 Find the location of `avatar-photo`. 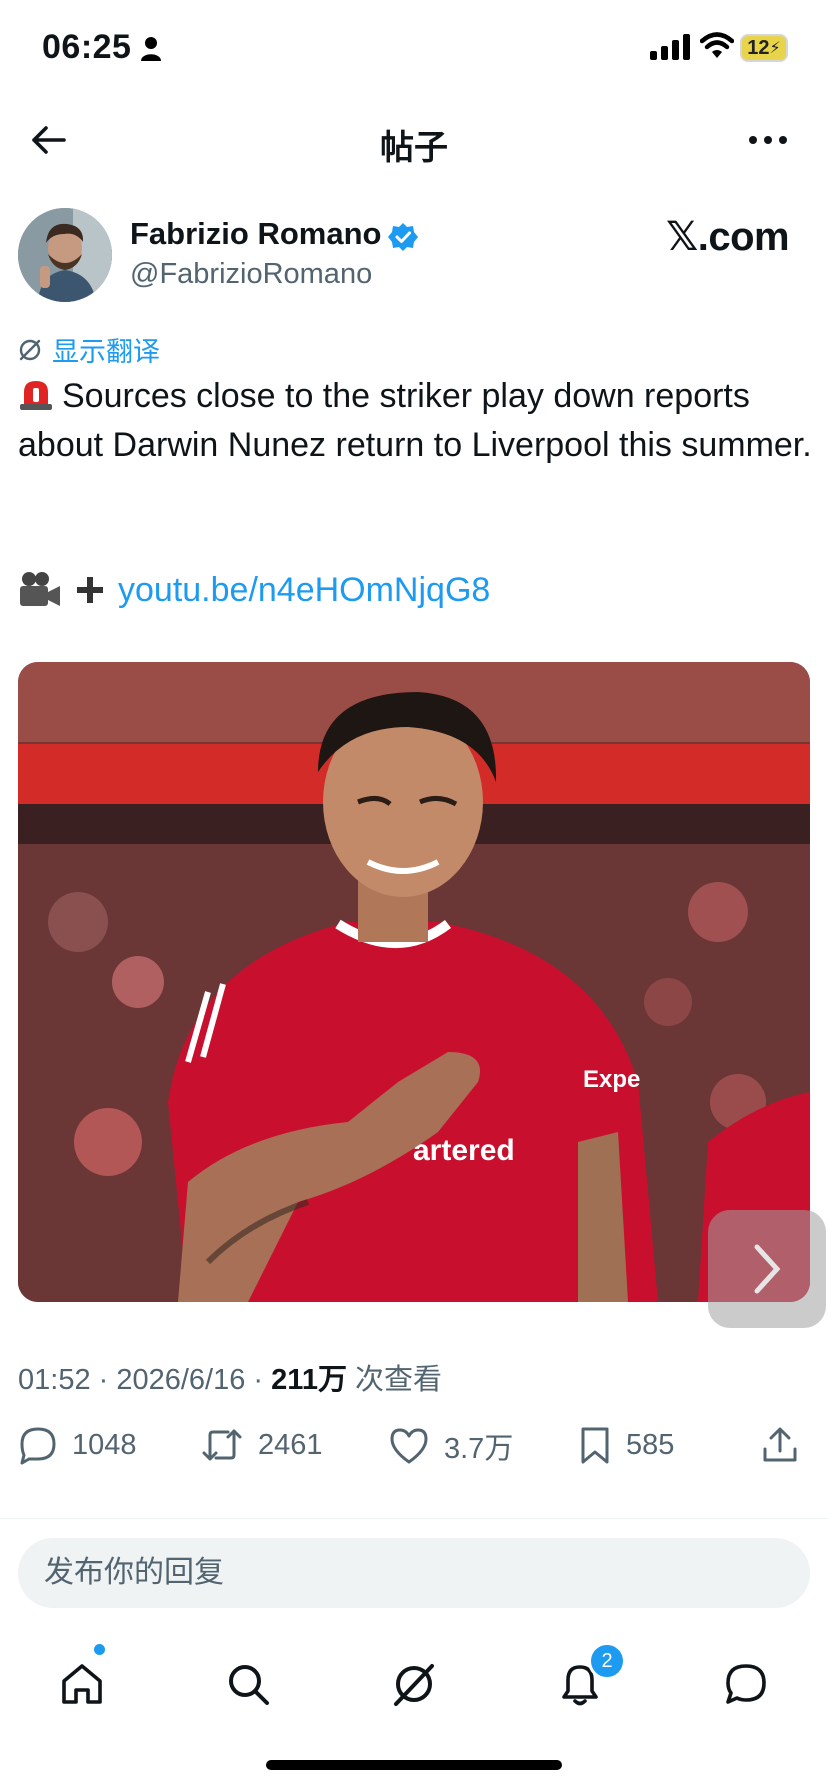

avatar-photo is located at coordinates (65, 255).